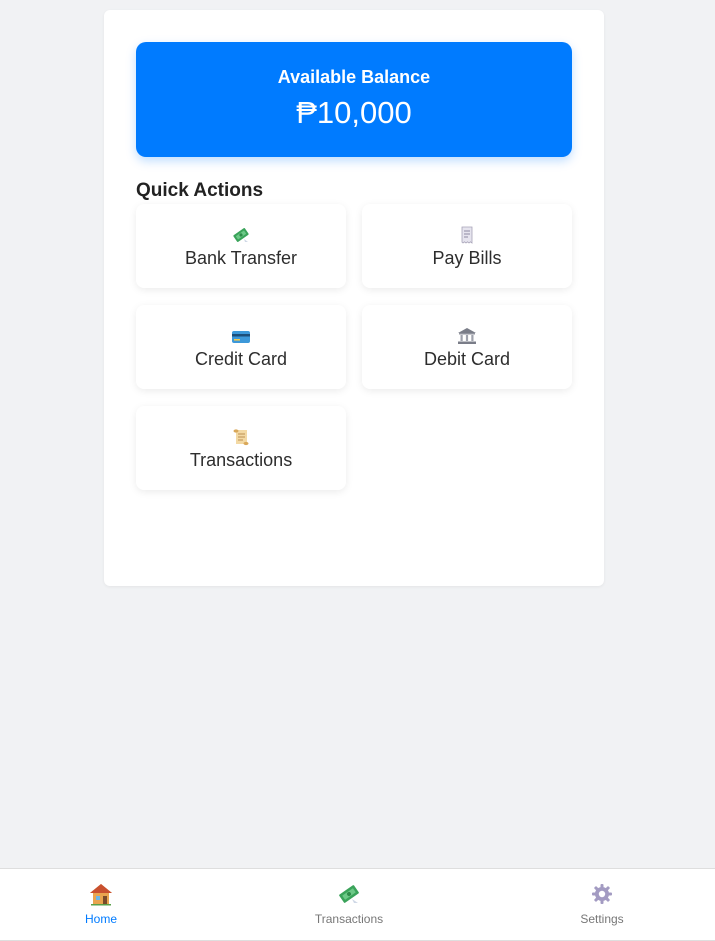 The image size is (715, 941). I want to click on bank-icon, so click(467, 336).